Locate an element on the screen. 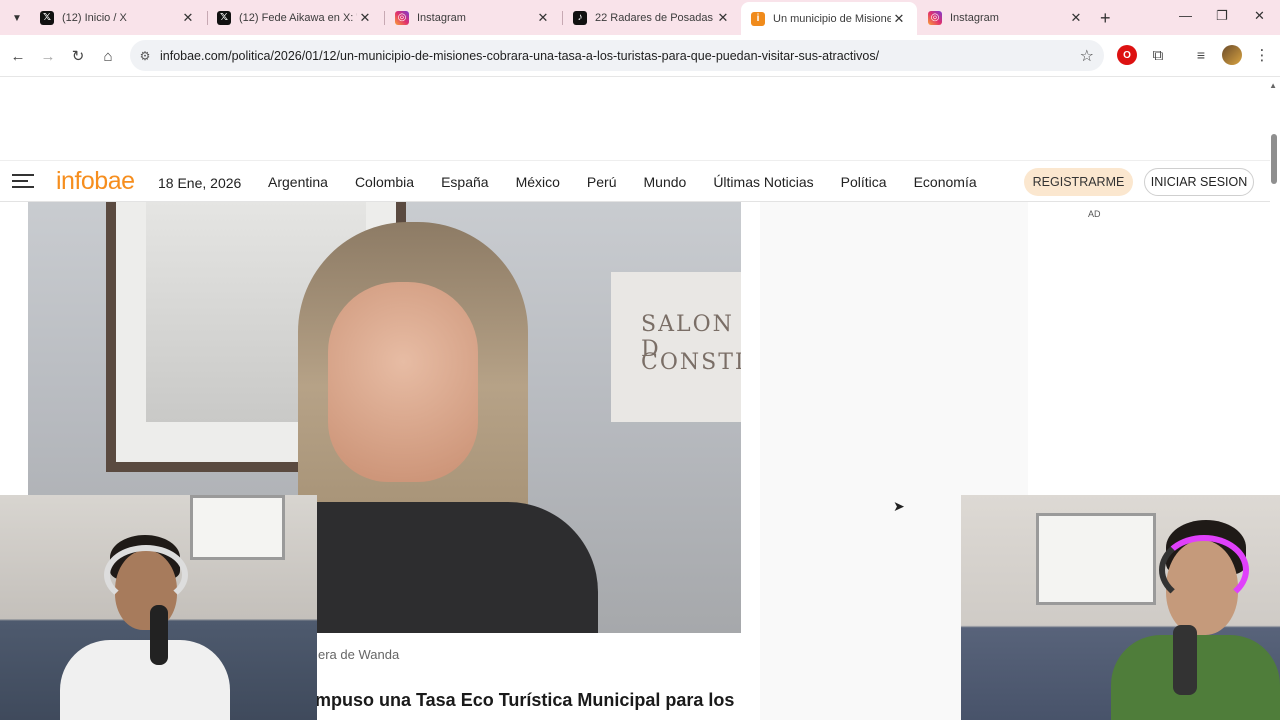  new-tab-plus-icon: + is located at coordinates (1105, 18).